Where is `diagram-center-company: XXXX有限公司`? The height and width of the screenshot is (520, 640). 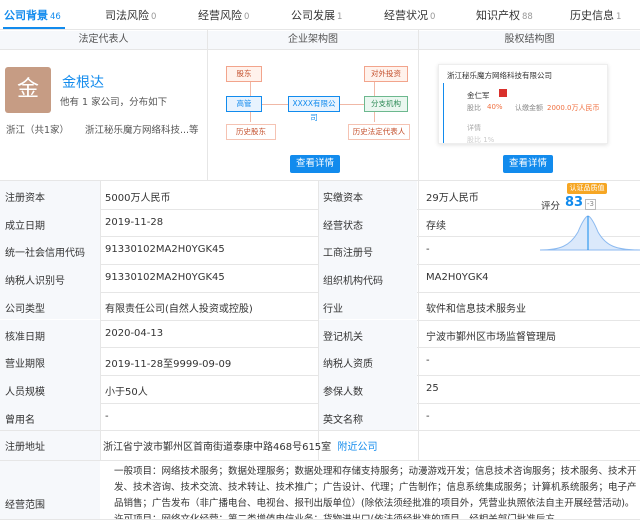 diagram-center-company: XXXX有限公司 is located at coordinates (314, 109).